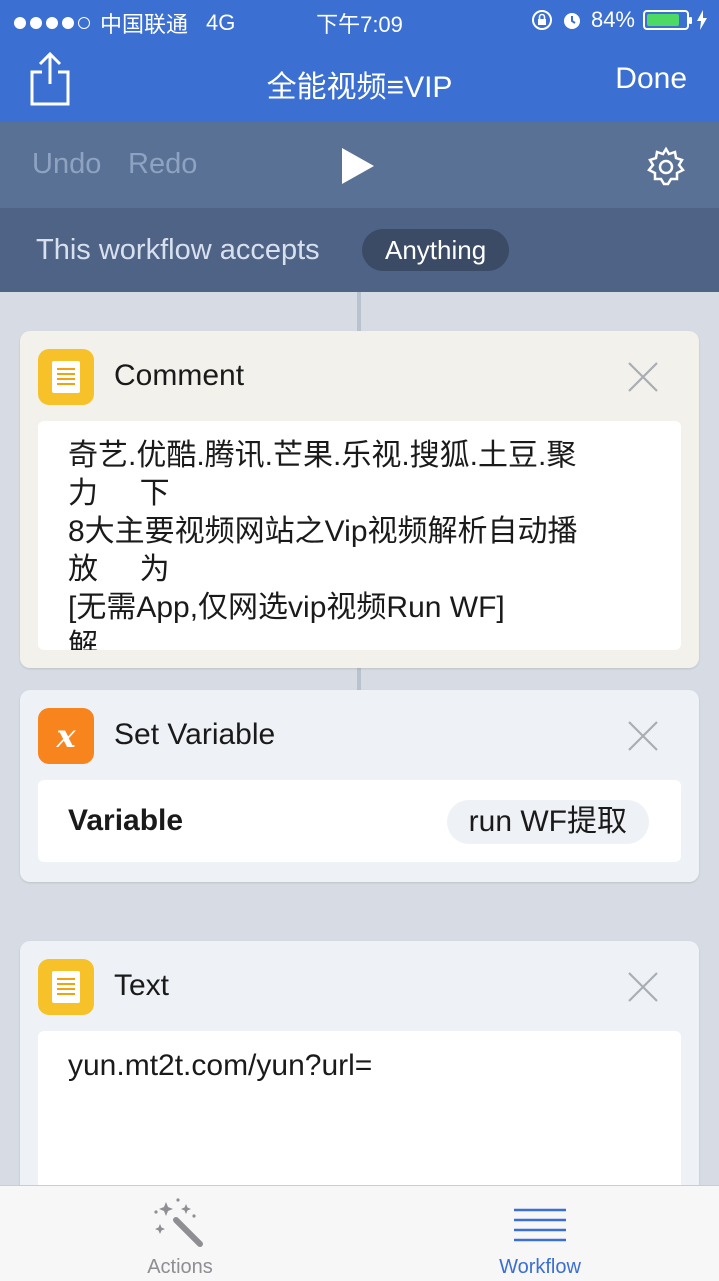  What do you see at coordinates (66, 164) in the screenshot?
I see `undo-button: Undo` at bounding box center [66, 164].